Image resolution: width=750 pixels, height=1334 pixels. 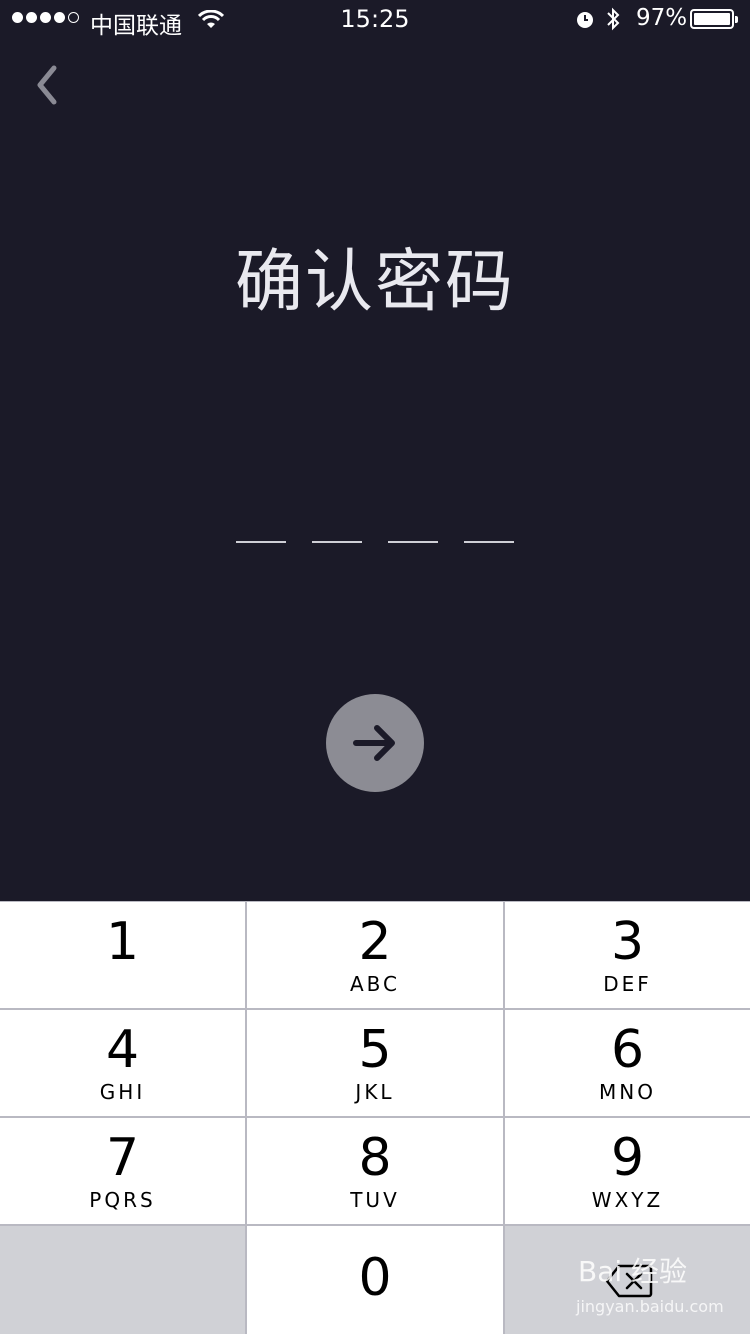 I want to click on key-letters: DEF, so click(x=627, y=984).